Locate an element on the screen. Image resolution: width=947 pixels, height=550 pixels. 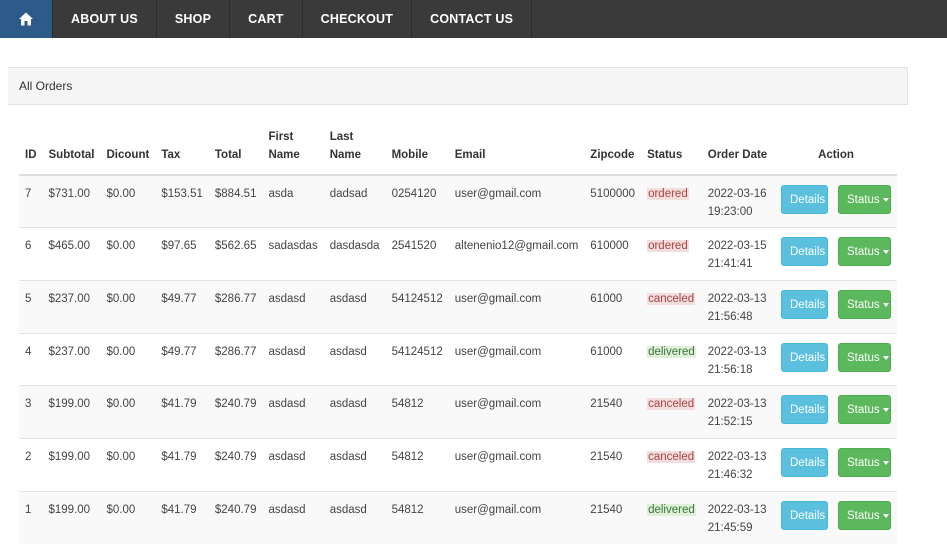
cell-order-date: 2022-03-13 21:46:32 is located at coordinates (738, 464).